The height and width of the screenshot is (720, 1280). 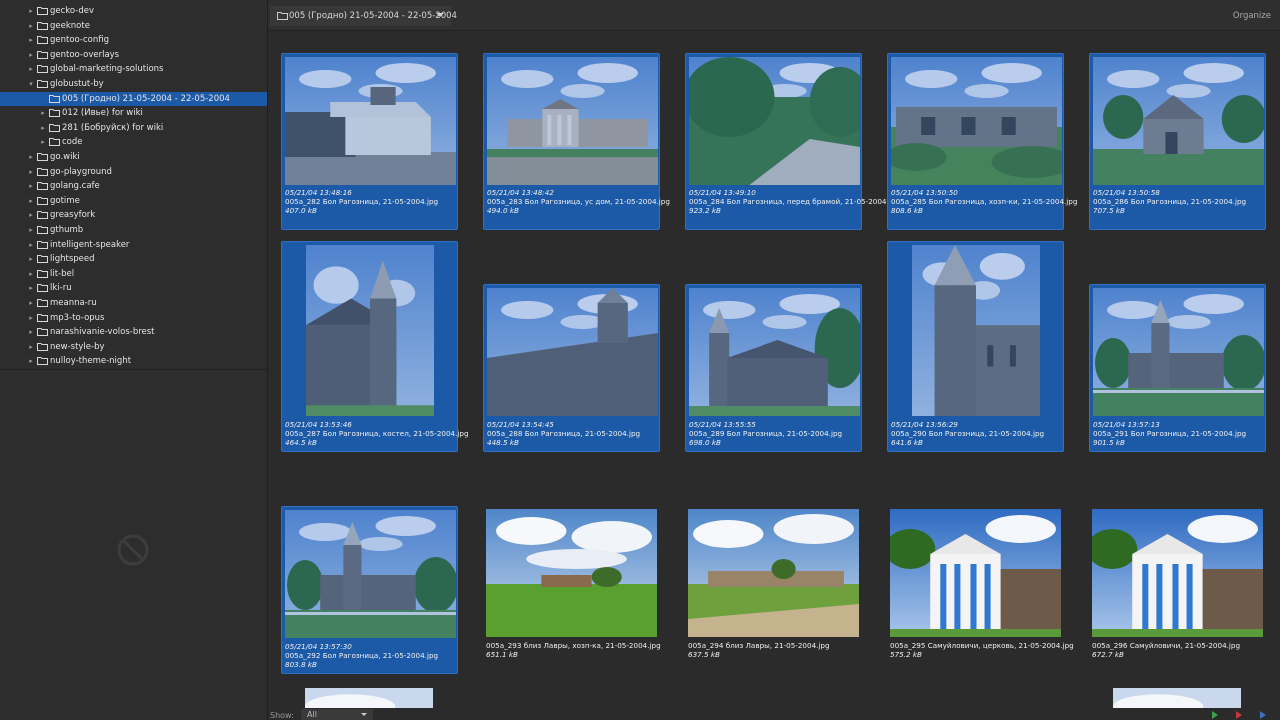 What do you see at coordinates (133, 55) in the screenshot?
I see `sidebar-item: ▸ gentoo-overlays` at bounding box center [133, 55].